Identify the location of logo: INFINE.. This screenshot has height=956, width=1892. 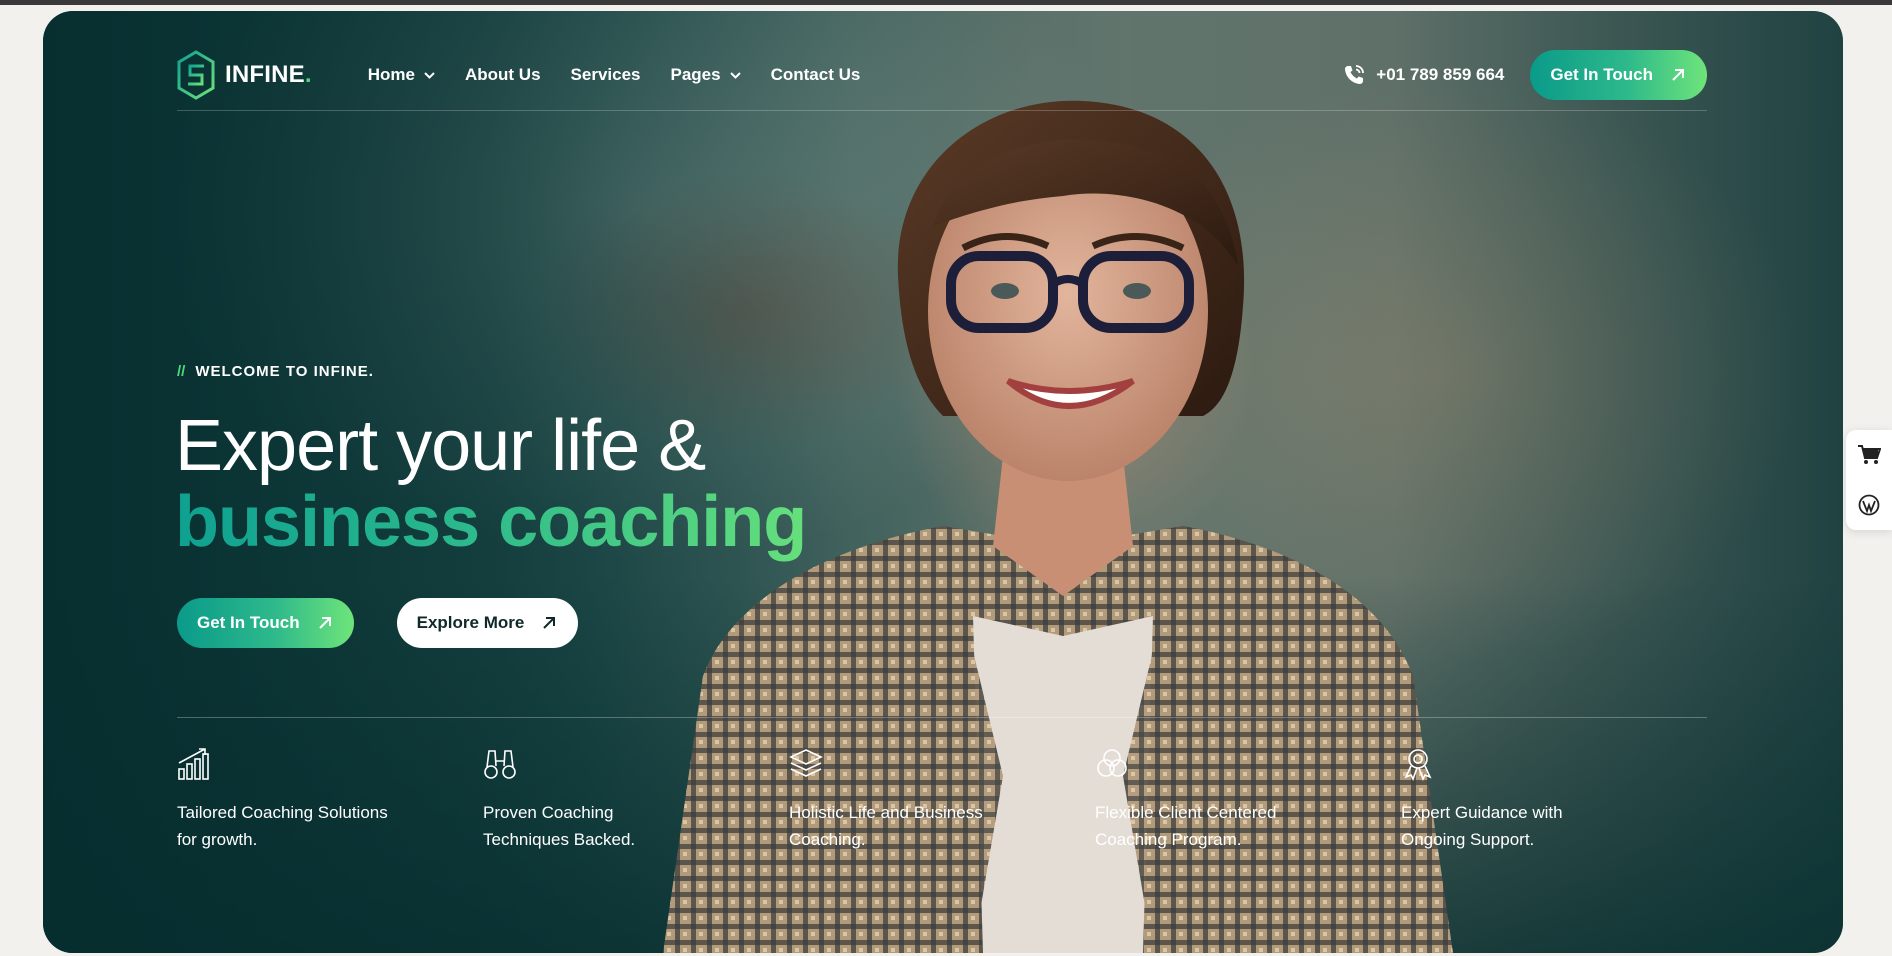
(244, 75).